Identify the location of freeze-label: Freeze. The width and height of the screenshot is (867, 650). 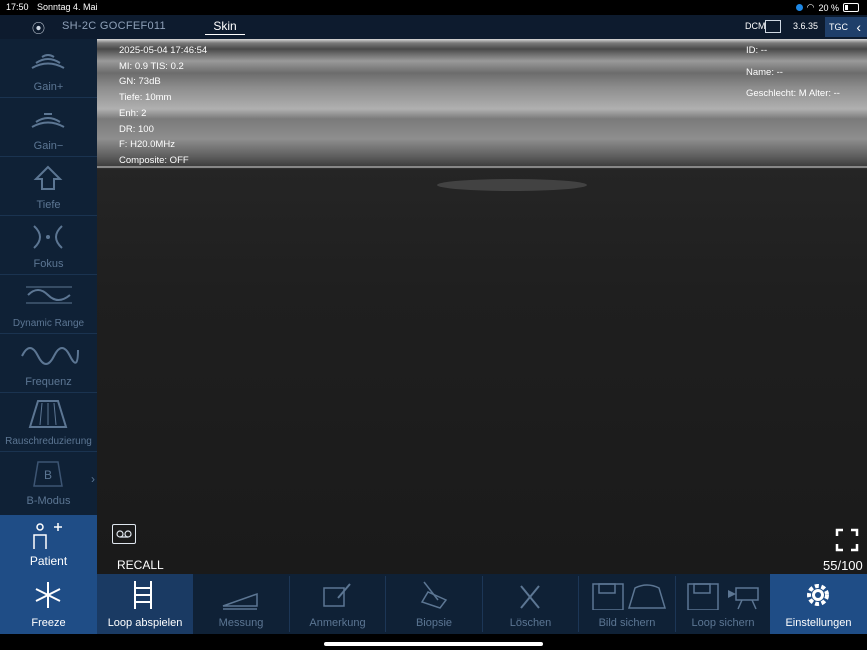
(48, 623).